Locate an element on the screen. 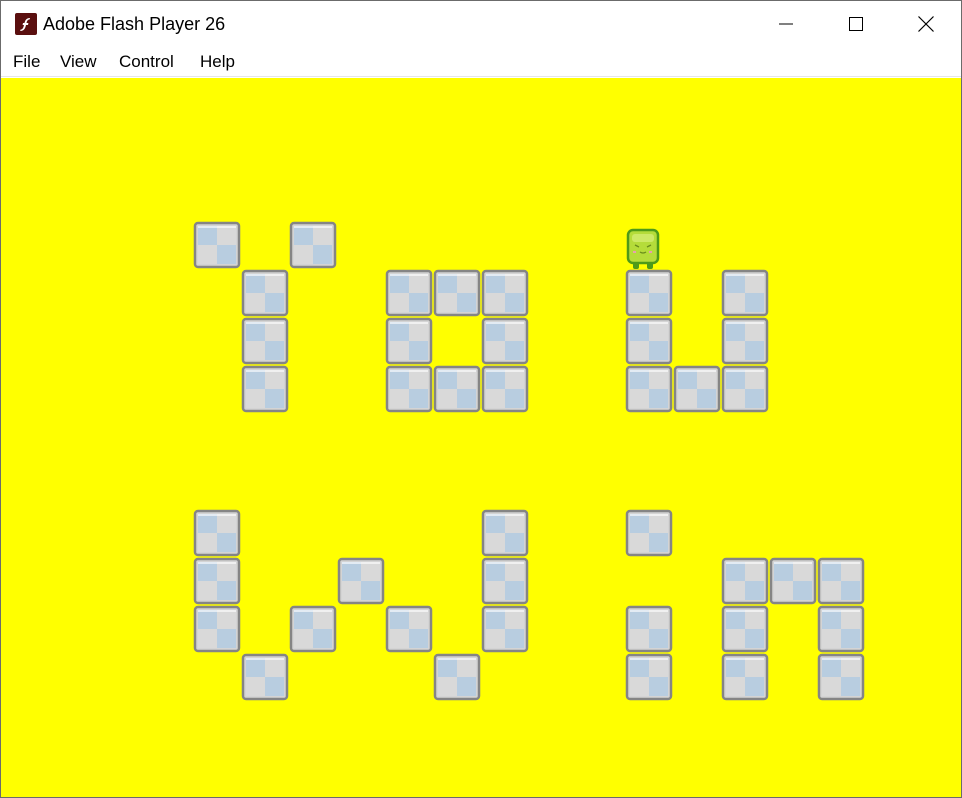 The image size is (962, 798). close-button is located at coordinates (926, 24).